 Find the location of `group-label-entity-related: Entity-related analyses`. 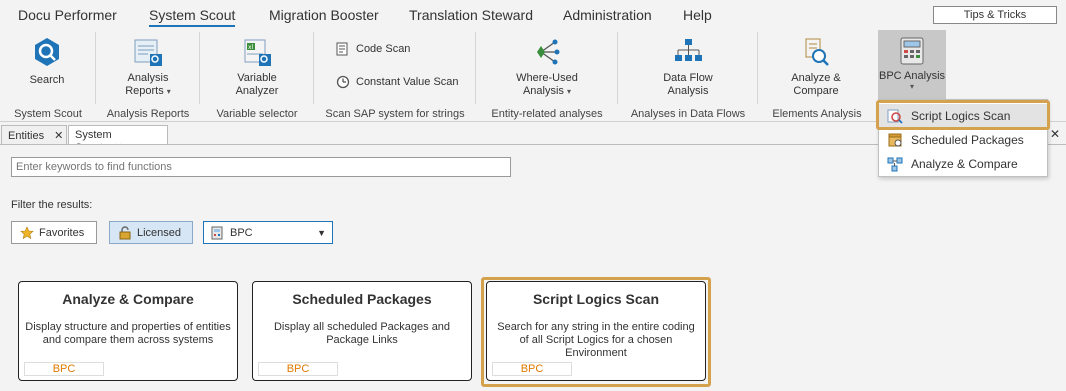

group-label-entity-related: Entity-related analyses is located at coordinates (547, 114).